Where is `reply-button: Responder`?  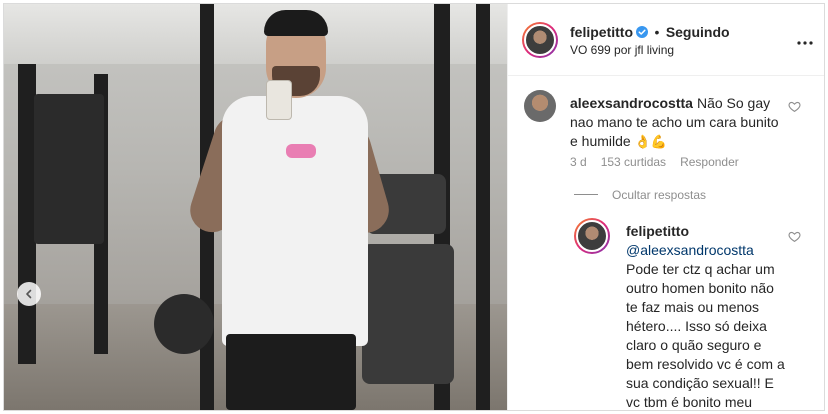 reply-button: Responder is located at coordinates (709, 162).